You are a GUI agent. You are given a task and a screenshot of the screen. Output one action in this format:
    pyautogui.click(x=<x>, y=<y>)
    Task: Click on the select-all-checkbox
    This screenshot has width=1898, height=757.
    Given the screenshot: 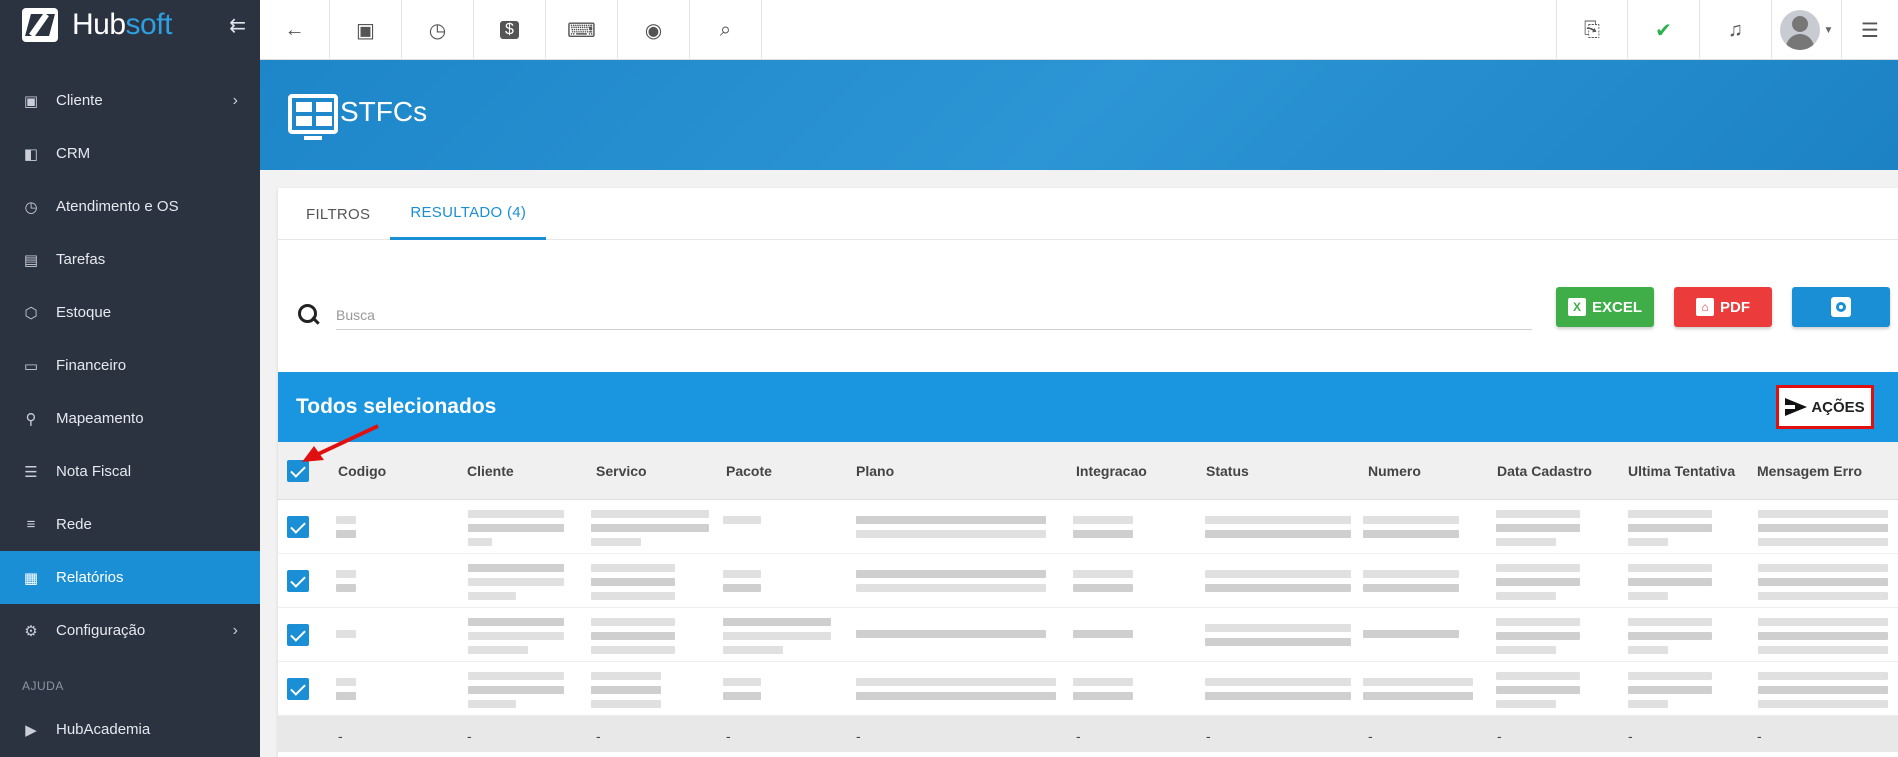 What is the action you would take?
    pyautogui.click(x=298, y=471)
    